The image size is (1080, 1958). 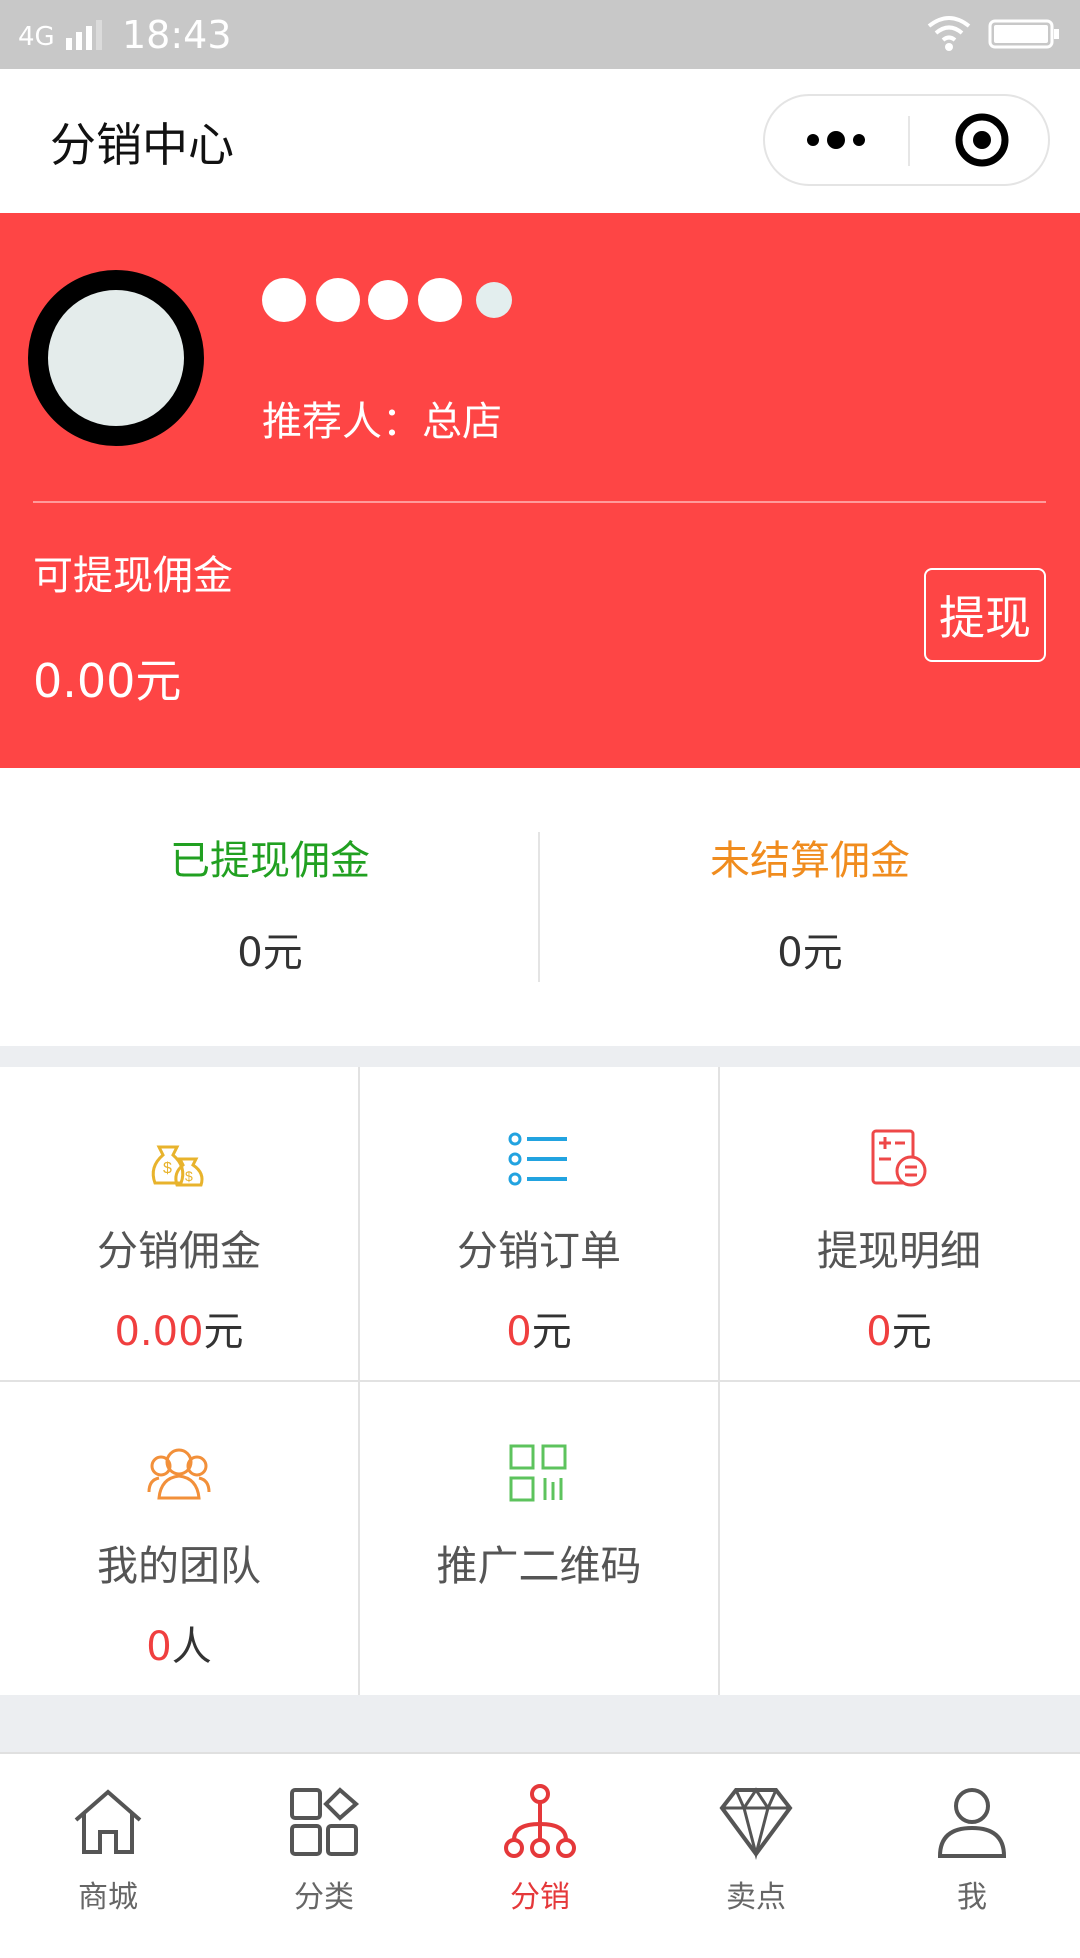 What do you see at coordinates (909, 141) in the screenshot?
I see `capsule-divider` at bounding box center [909, 141].